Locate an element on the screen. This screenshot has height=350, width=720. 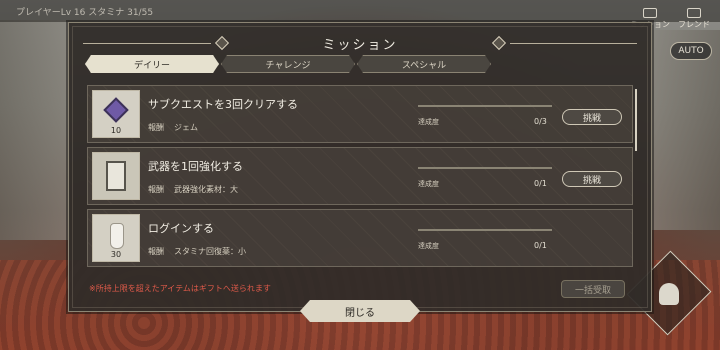
overflow-notice: ※所持上限を超えたアイテムはギフトへ送られます is located at coordinates (180, 288).